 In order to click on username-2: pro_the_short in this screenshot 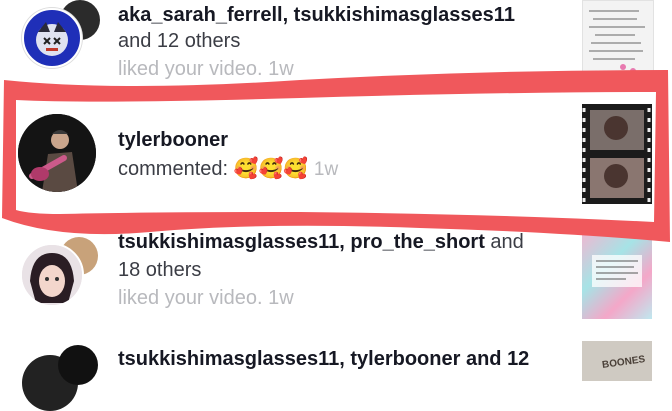, I will do `click(417, 242)`.